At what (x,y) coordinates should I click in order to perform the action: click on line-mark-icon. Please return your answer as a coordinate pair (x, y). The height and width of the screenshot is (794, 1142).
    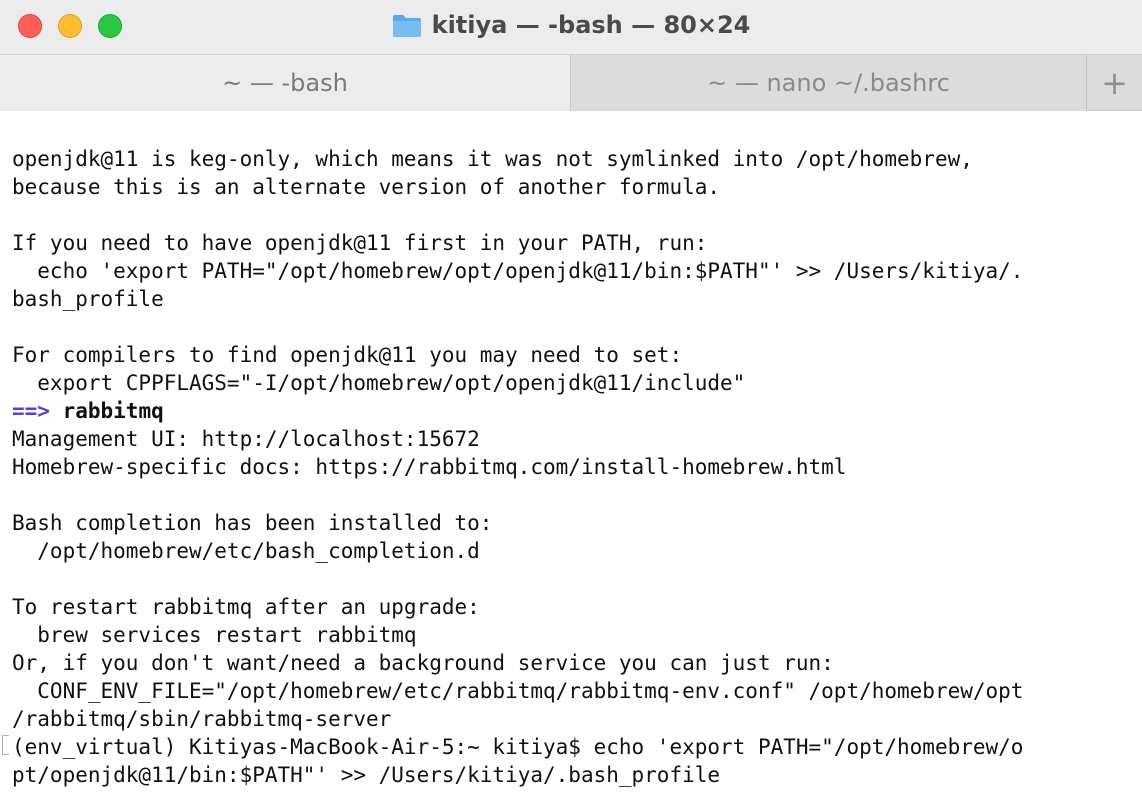
    Looking at the image, I should click on (5, 745).